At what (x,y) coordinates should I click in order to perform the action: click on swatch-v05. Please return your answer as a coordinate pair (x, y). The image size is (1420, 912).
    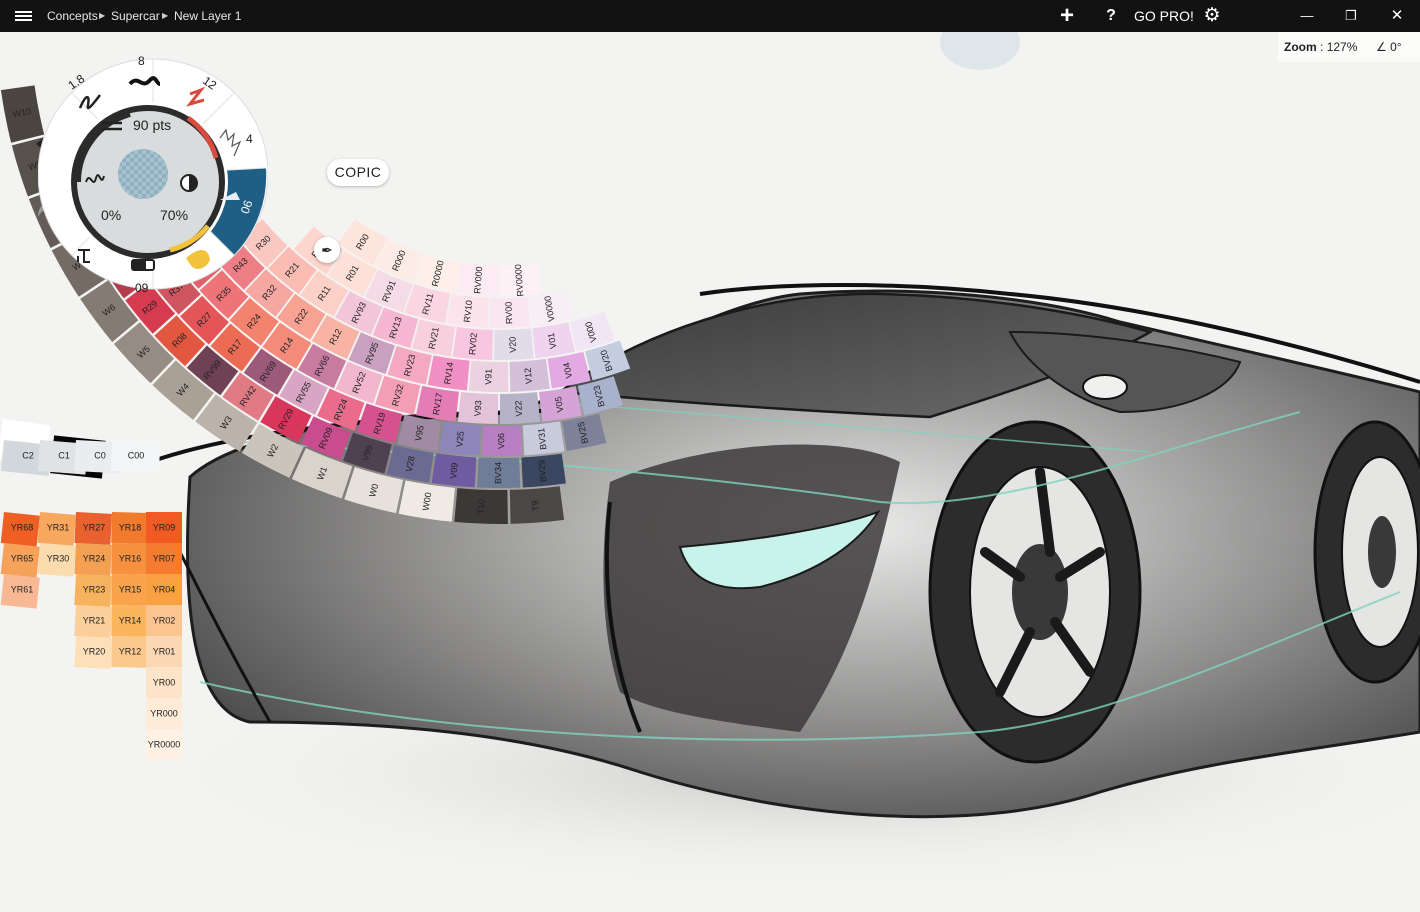
    Looking at the image, I should click on (560, 404).